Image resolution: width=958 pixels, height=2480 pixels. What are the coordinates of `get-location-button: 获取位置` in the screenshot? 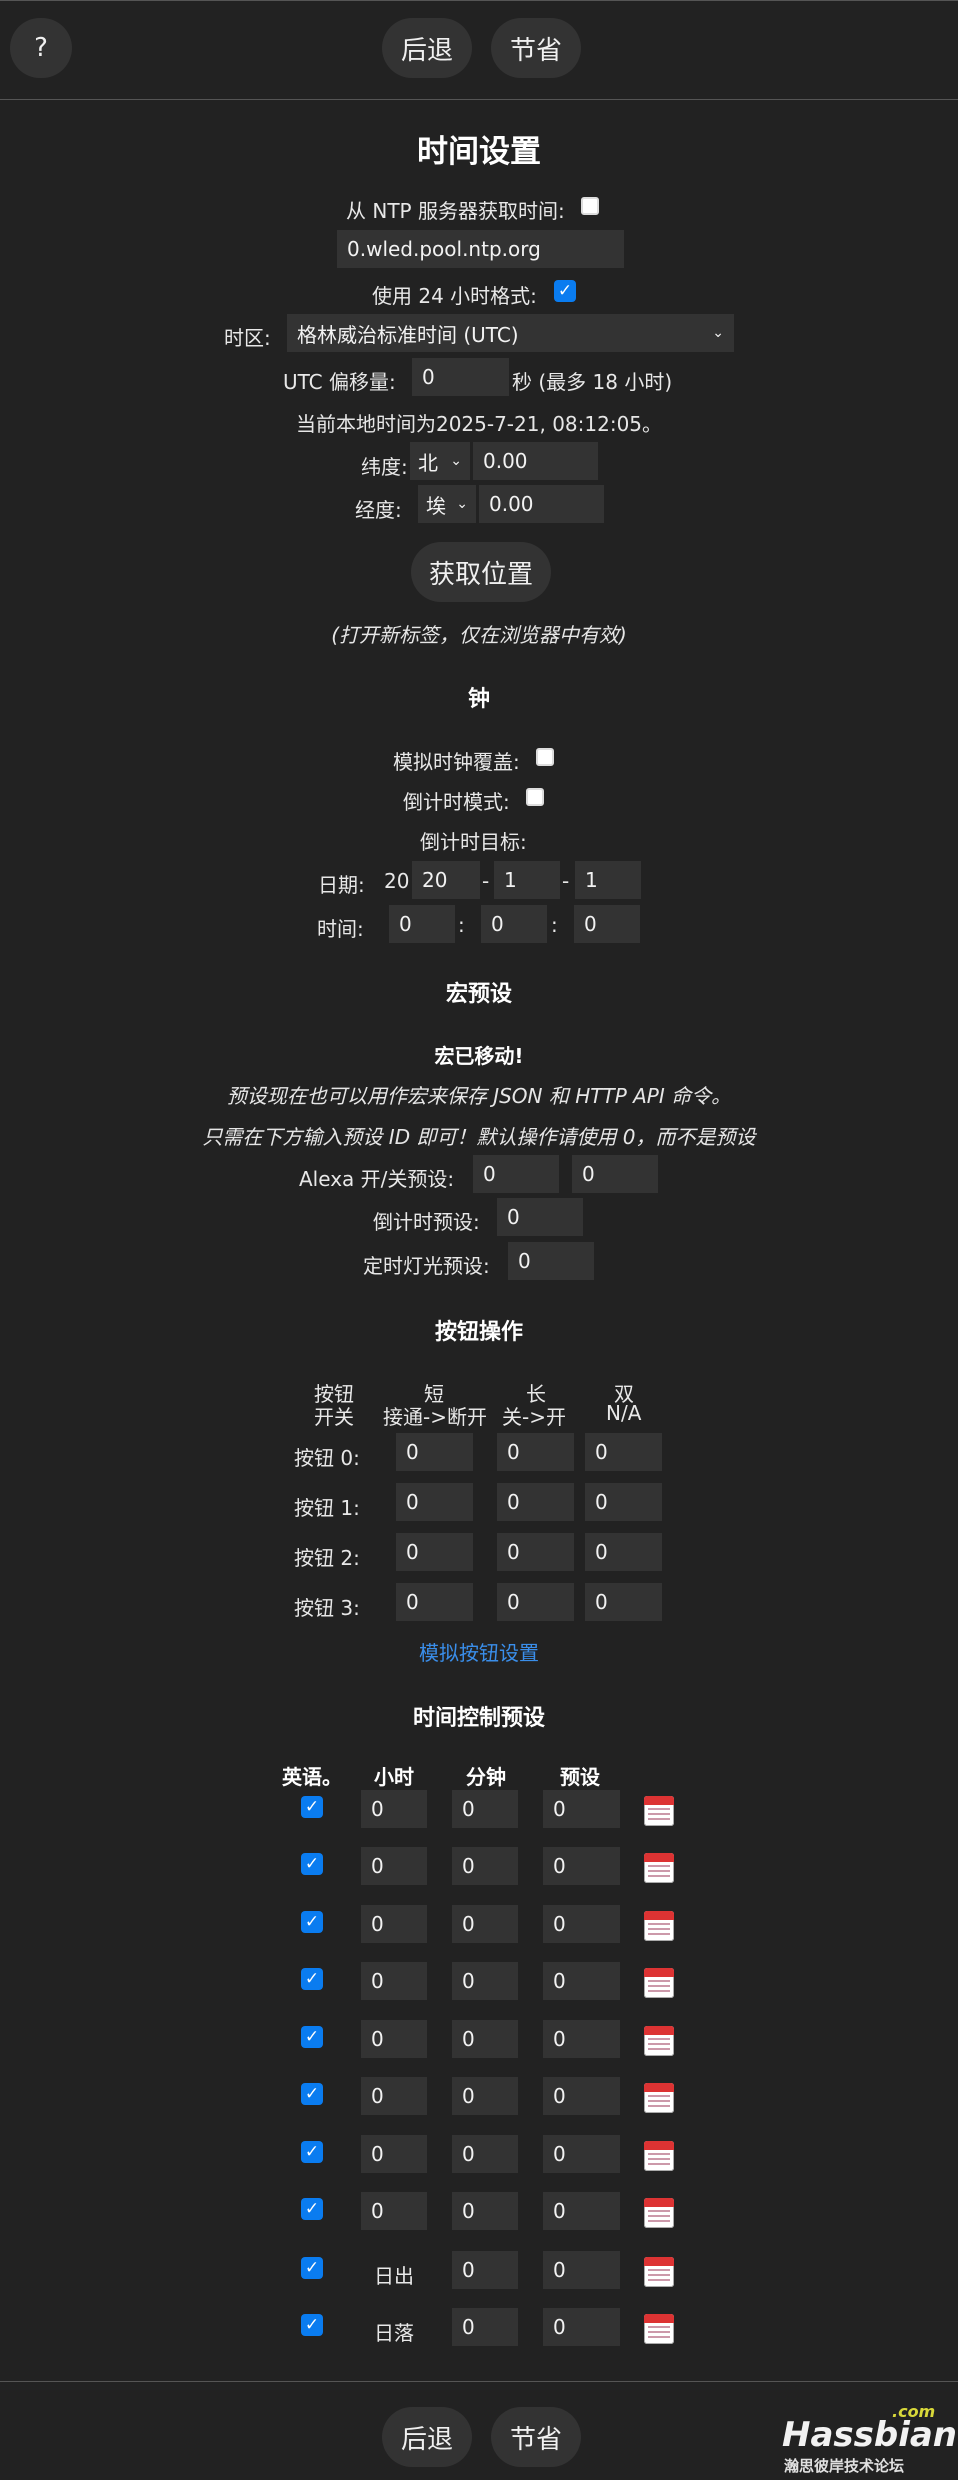 It's located at (481, 572).